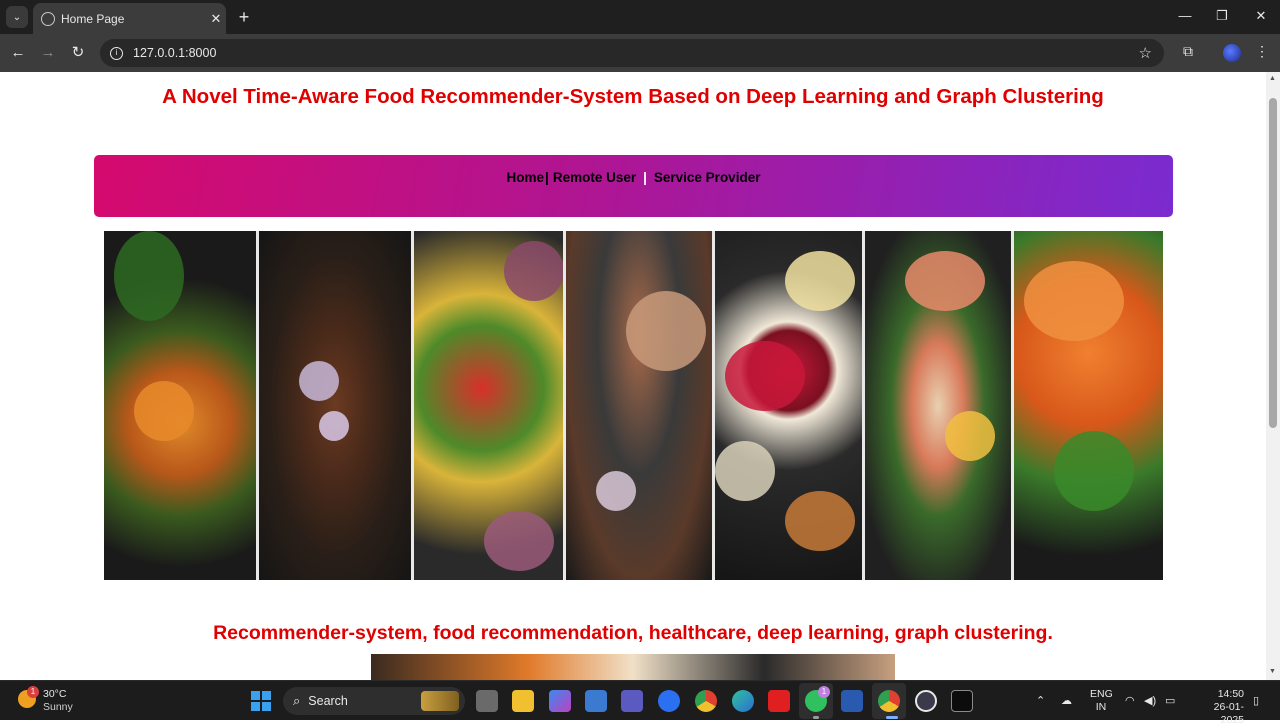 This screenshot has height=727, width=1280. I want to click on weather-temperature: 30°C, so click(54, 694).